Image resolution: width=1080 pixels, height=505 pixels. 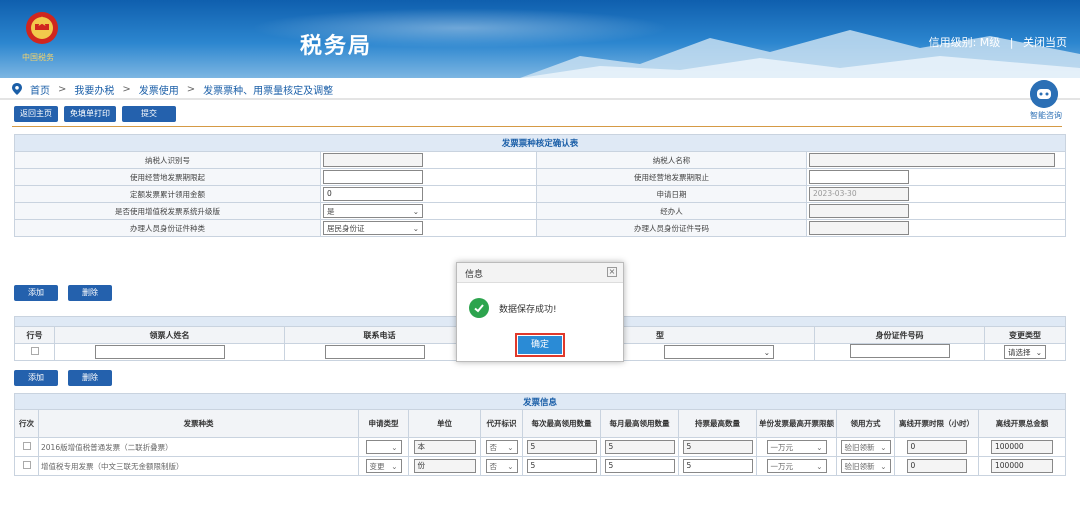 I want to click on taxpayer-id-field, so click(x=373, y=160).